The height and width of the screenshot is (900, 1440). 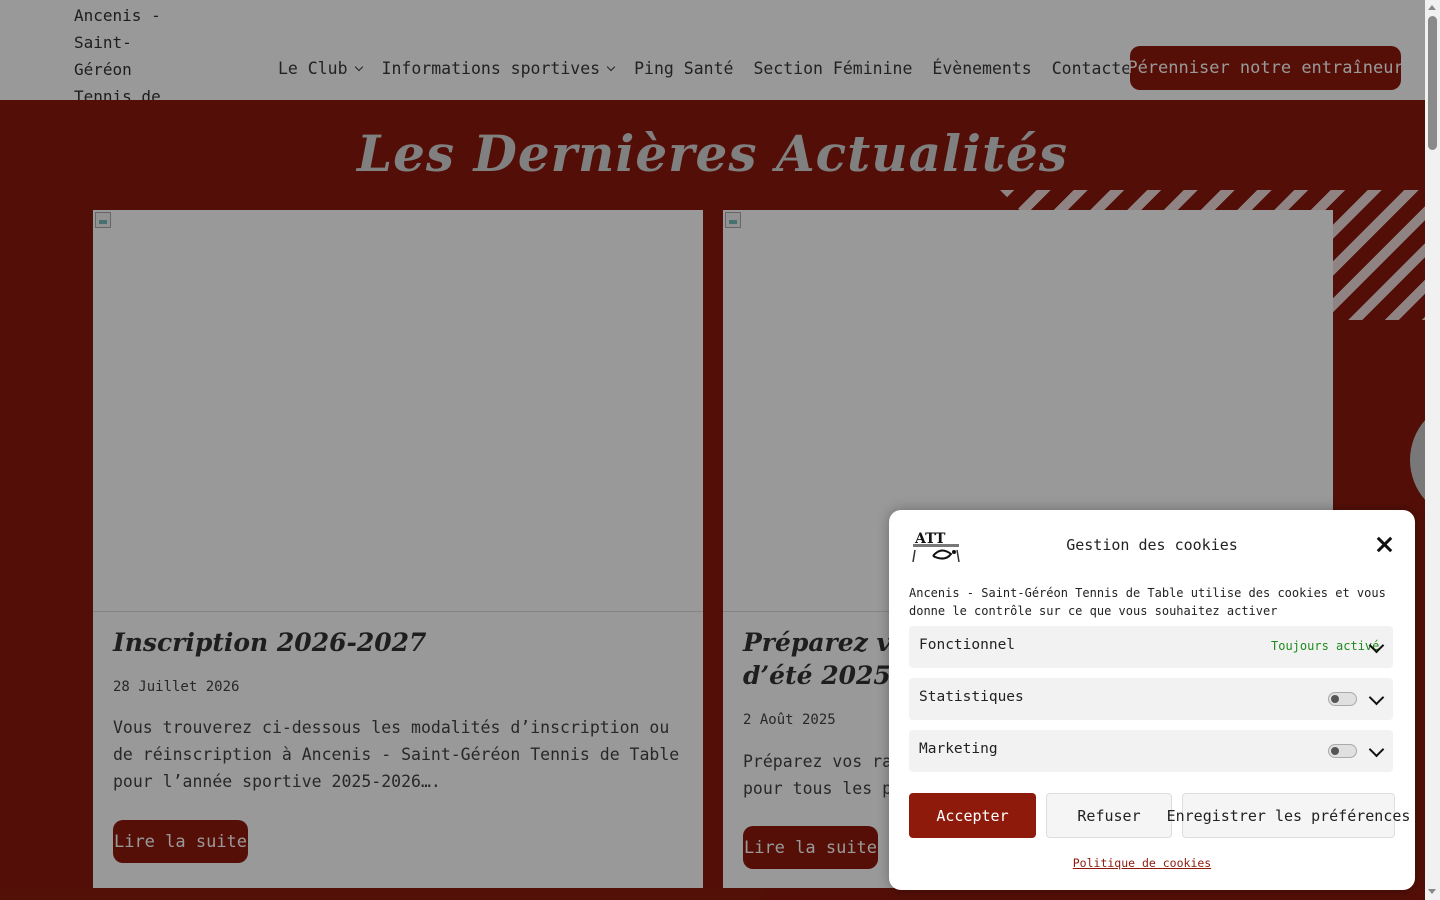 What do you see at coordinates (1342, 751) in the screenshot?
I see `marketing-toggle` at bounding box center [1342, 751].